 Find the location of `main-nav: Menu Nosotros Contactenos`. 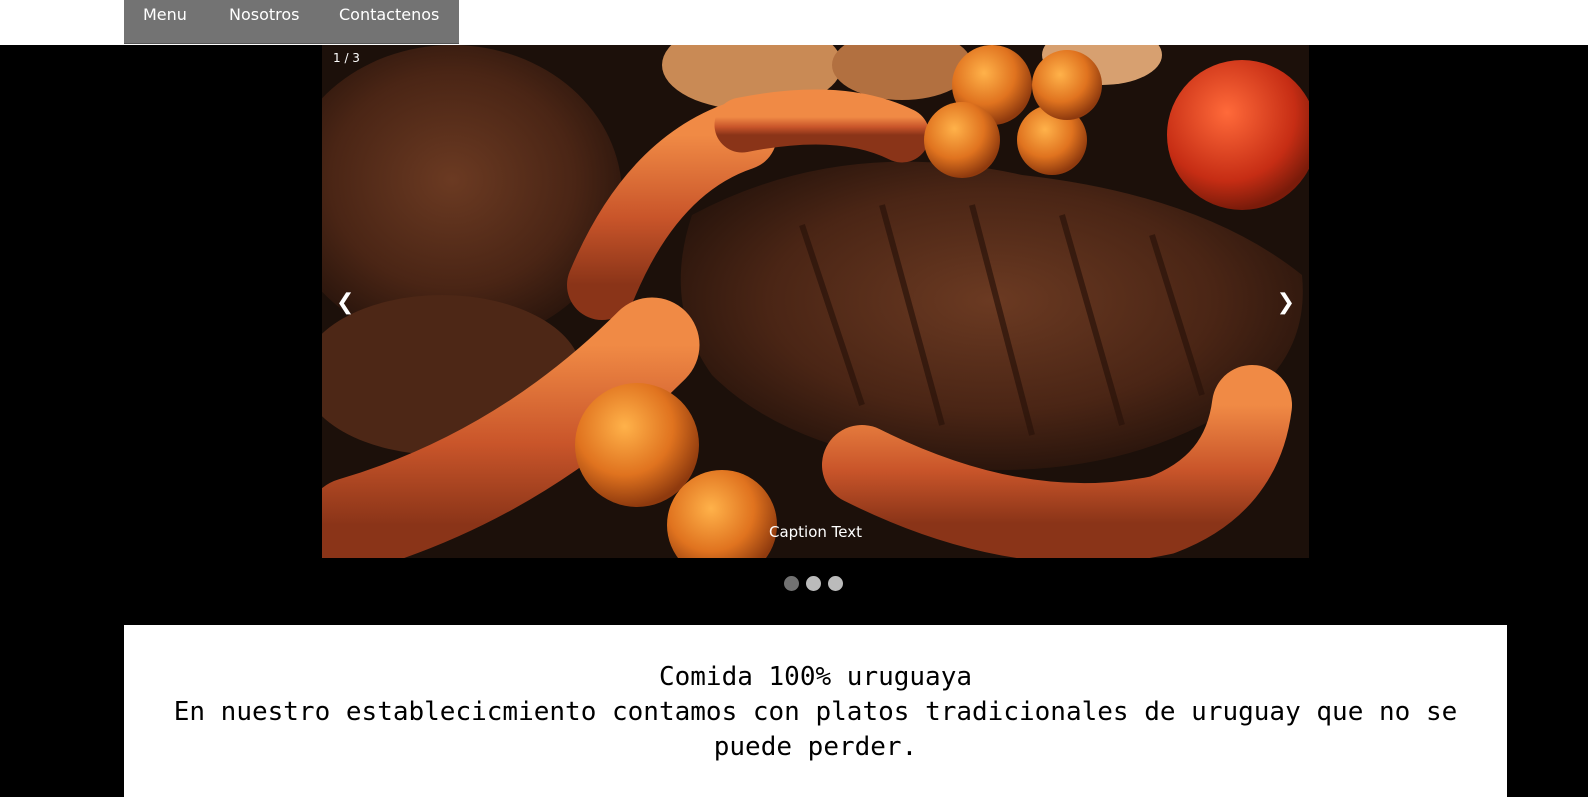

main-nav: Menu Nosotros Contactenos is located at coordinates (291, 22).